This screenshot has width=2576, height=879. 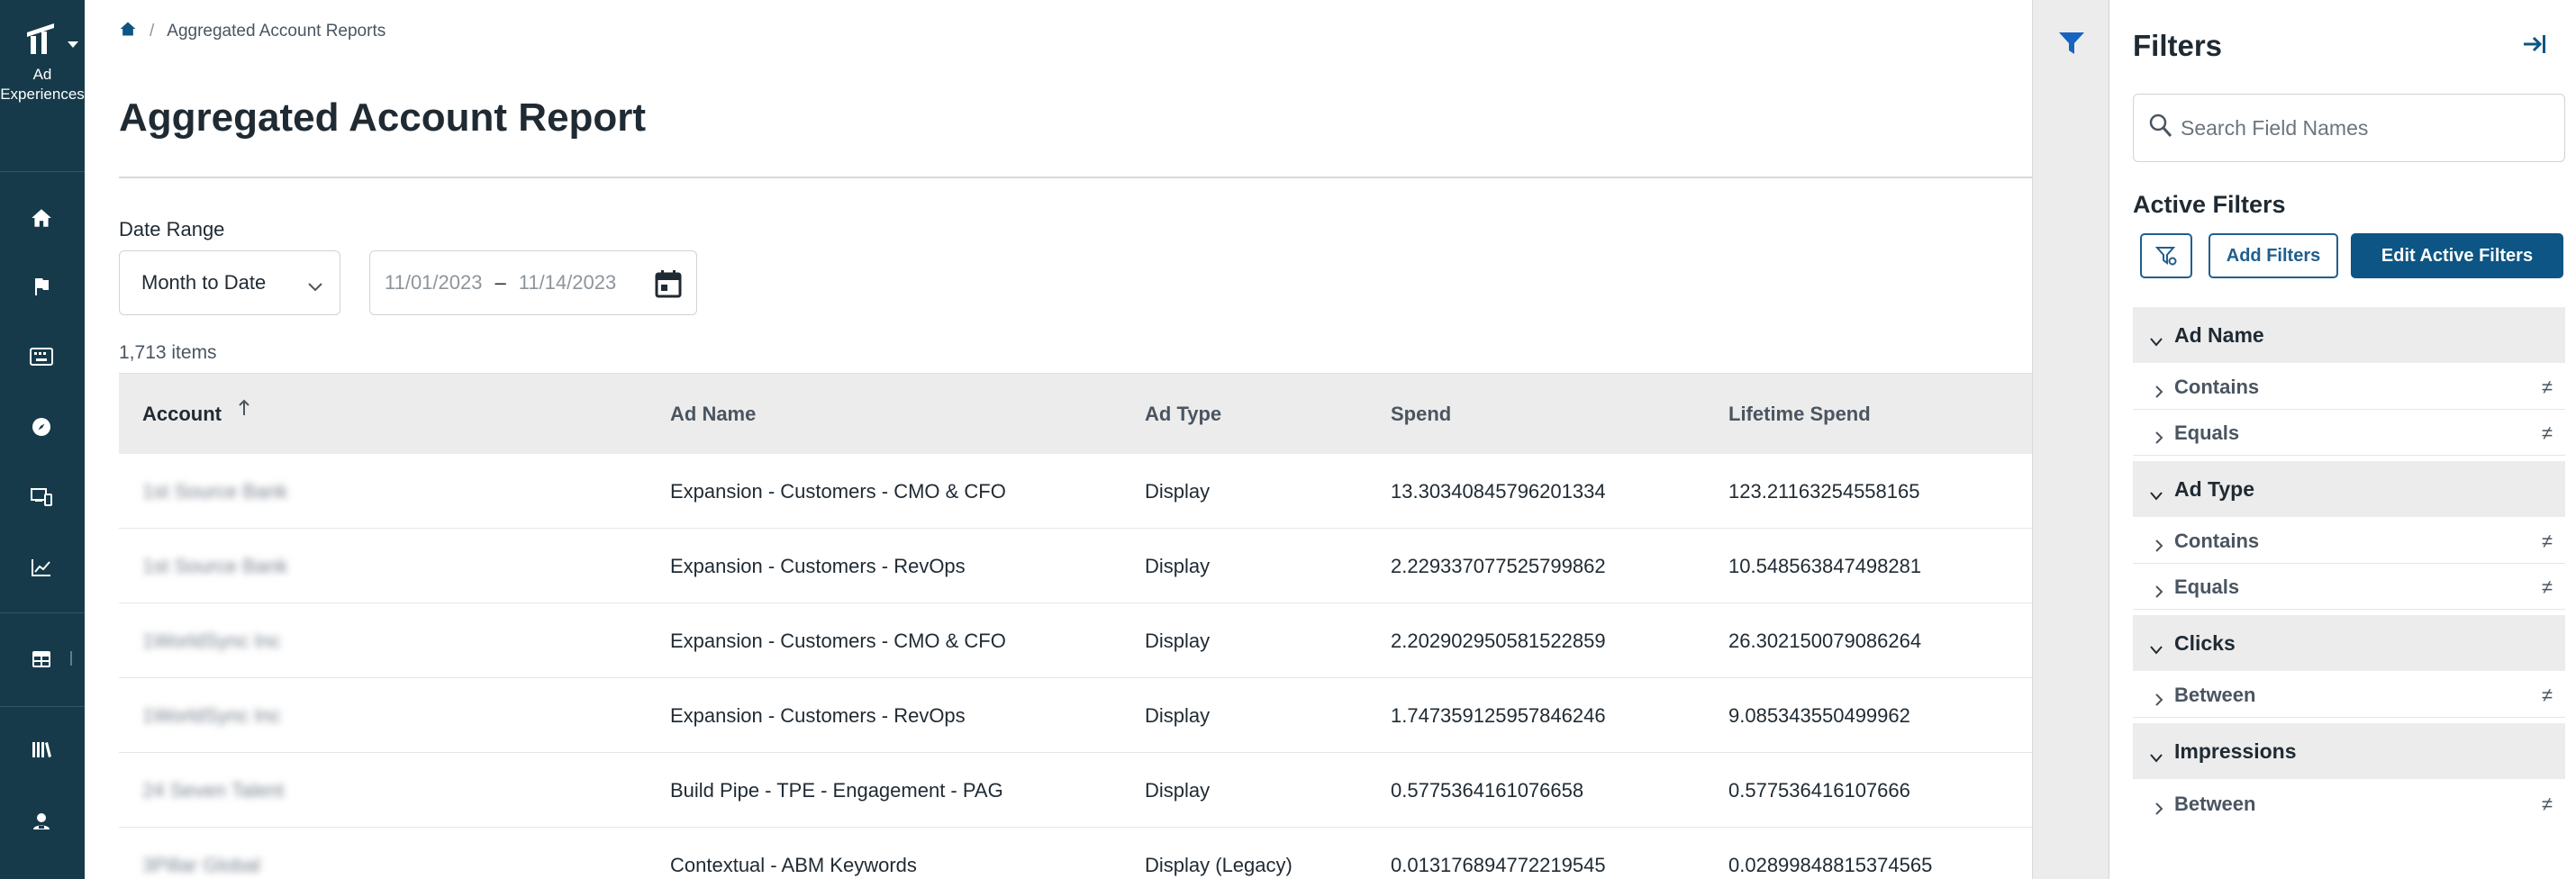 What do you see at coordinates (836, 790) in the screenshot?
I see `cell-ad-name: Build Pipe - TPE - Engagement - PAG` at bounding box center [836, 790].